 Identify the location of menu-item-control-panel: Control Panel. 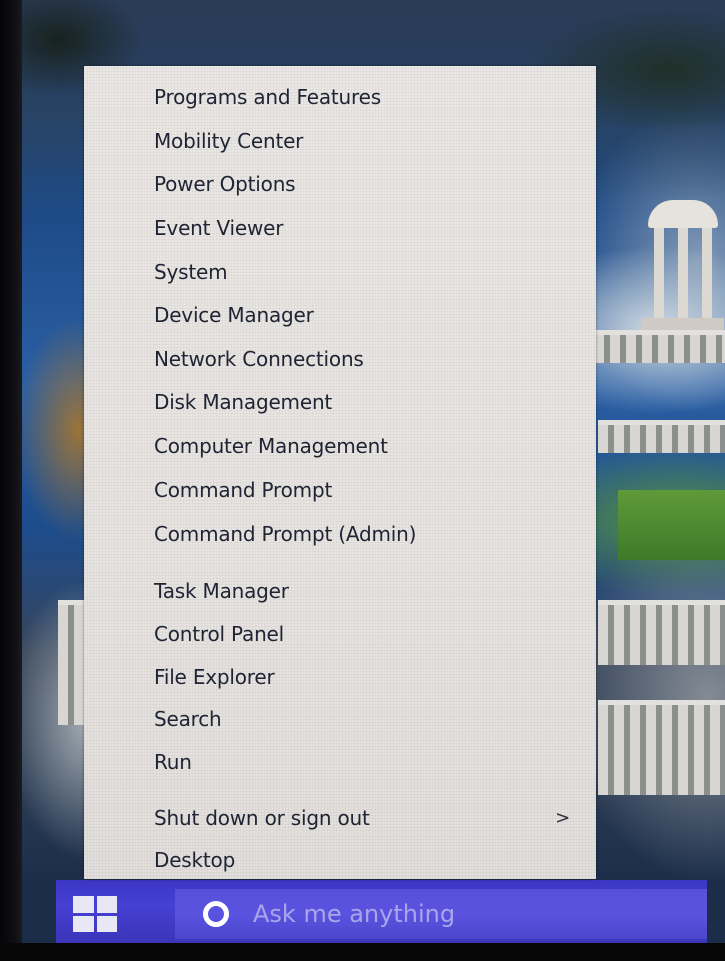
(369, 634).